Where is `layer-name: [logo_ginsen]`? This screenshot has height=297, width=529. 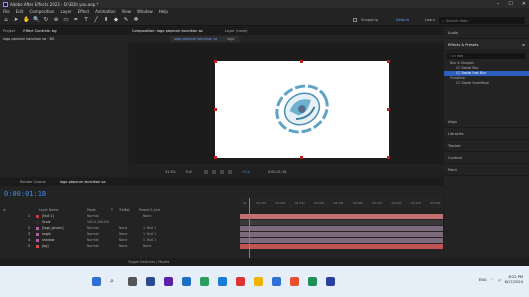
layer-name: [logo_ginsen] is located at coordinates (64, 228).